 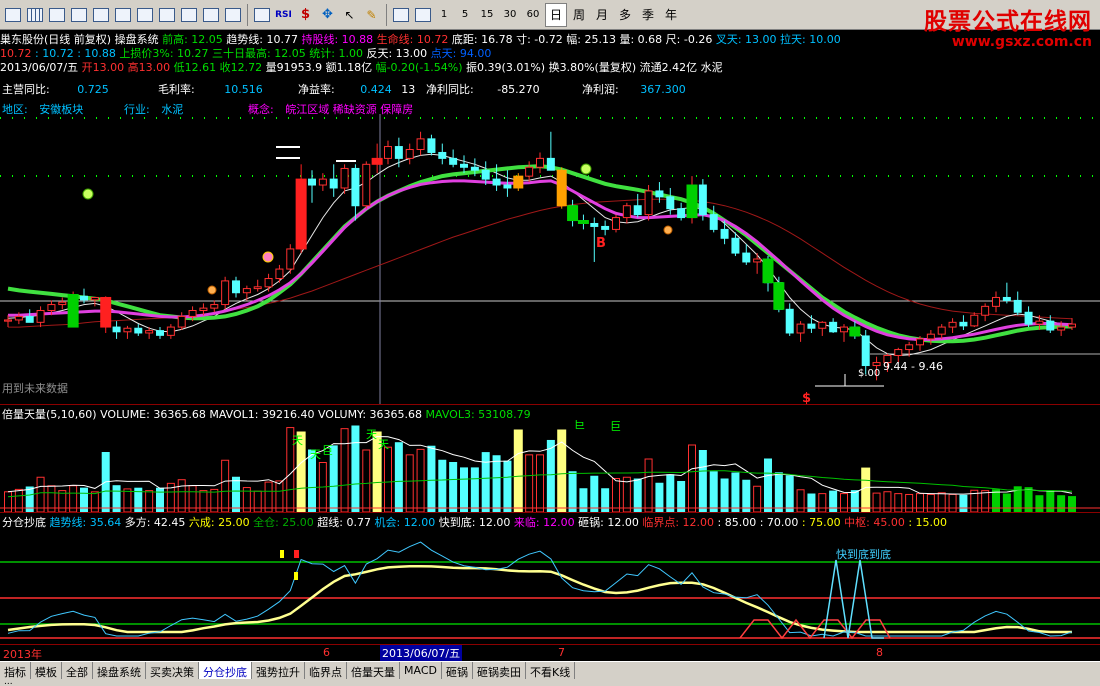 What do you see at coordinates (100, 15) in the screenshot?
I see `text-icon` at bounding box center [100, 15].